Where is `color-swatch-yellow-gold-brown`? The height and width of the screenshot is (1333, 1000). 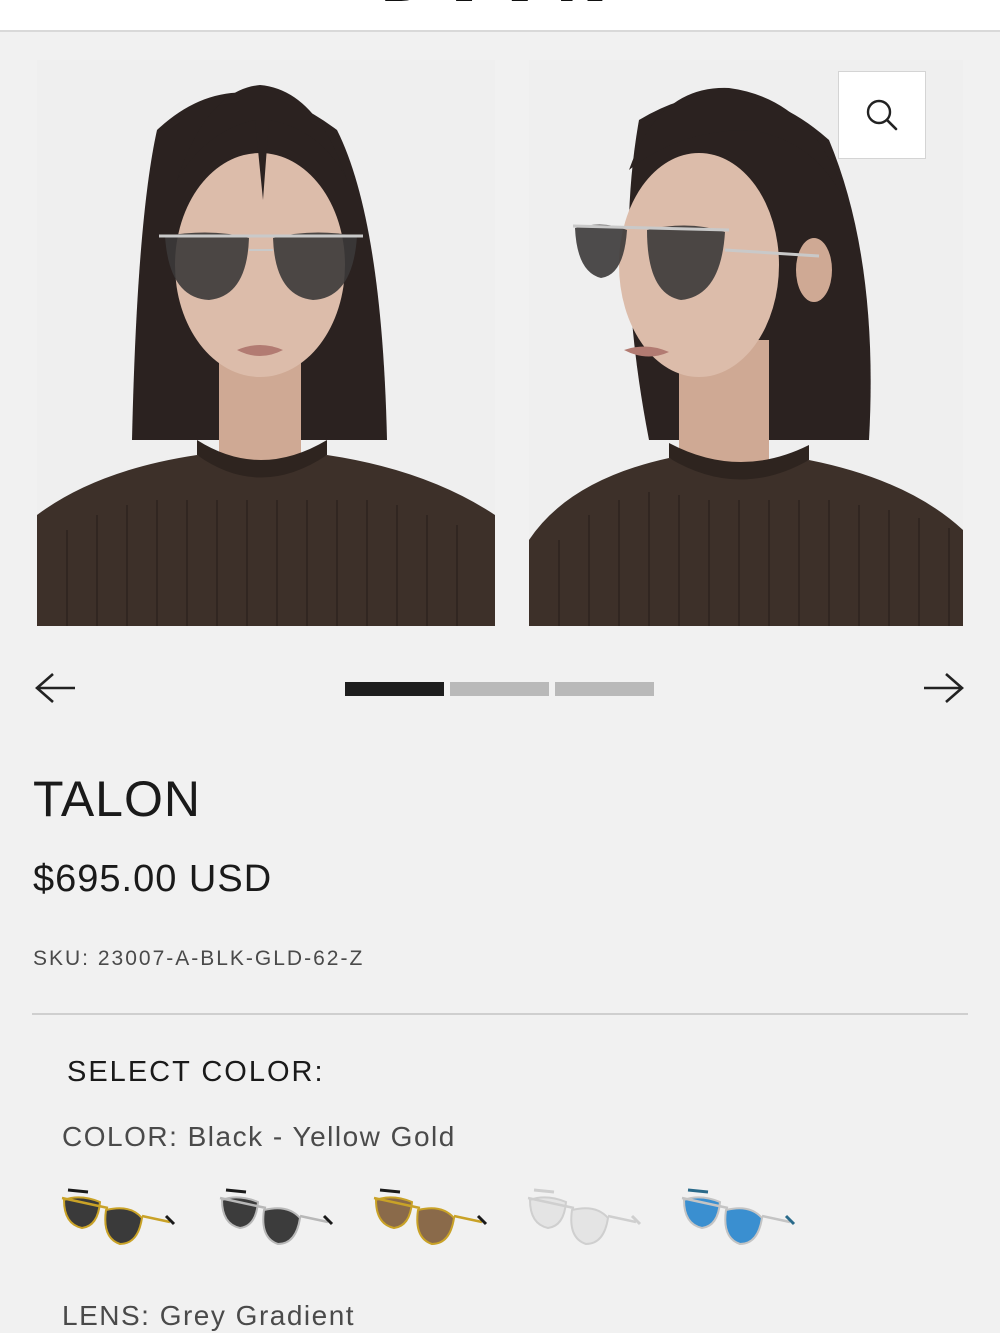 color-swatch-yellow-gold-brown is located at coordinates (431, 1218).